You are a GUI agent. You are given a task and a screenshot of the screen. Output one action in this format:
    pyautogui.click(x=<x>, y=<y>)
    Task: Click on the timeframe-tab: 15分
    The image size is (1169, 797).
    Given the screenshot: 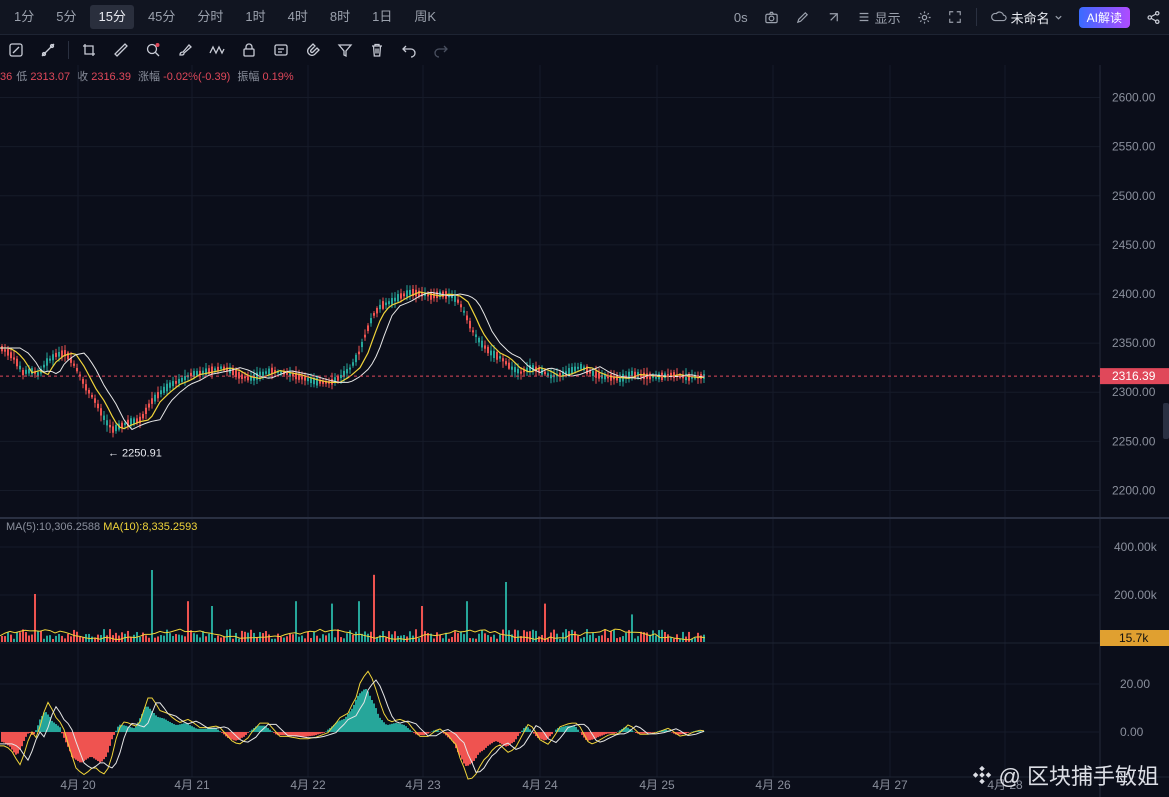 What is the action you would take?
    pyautogui.click(x=112, y=17)
    